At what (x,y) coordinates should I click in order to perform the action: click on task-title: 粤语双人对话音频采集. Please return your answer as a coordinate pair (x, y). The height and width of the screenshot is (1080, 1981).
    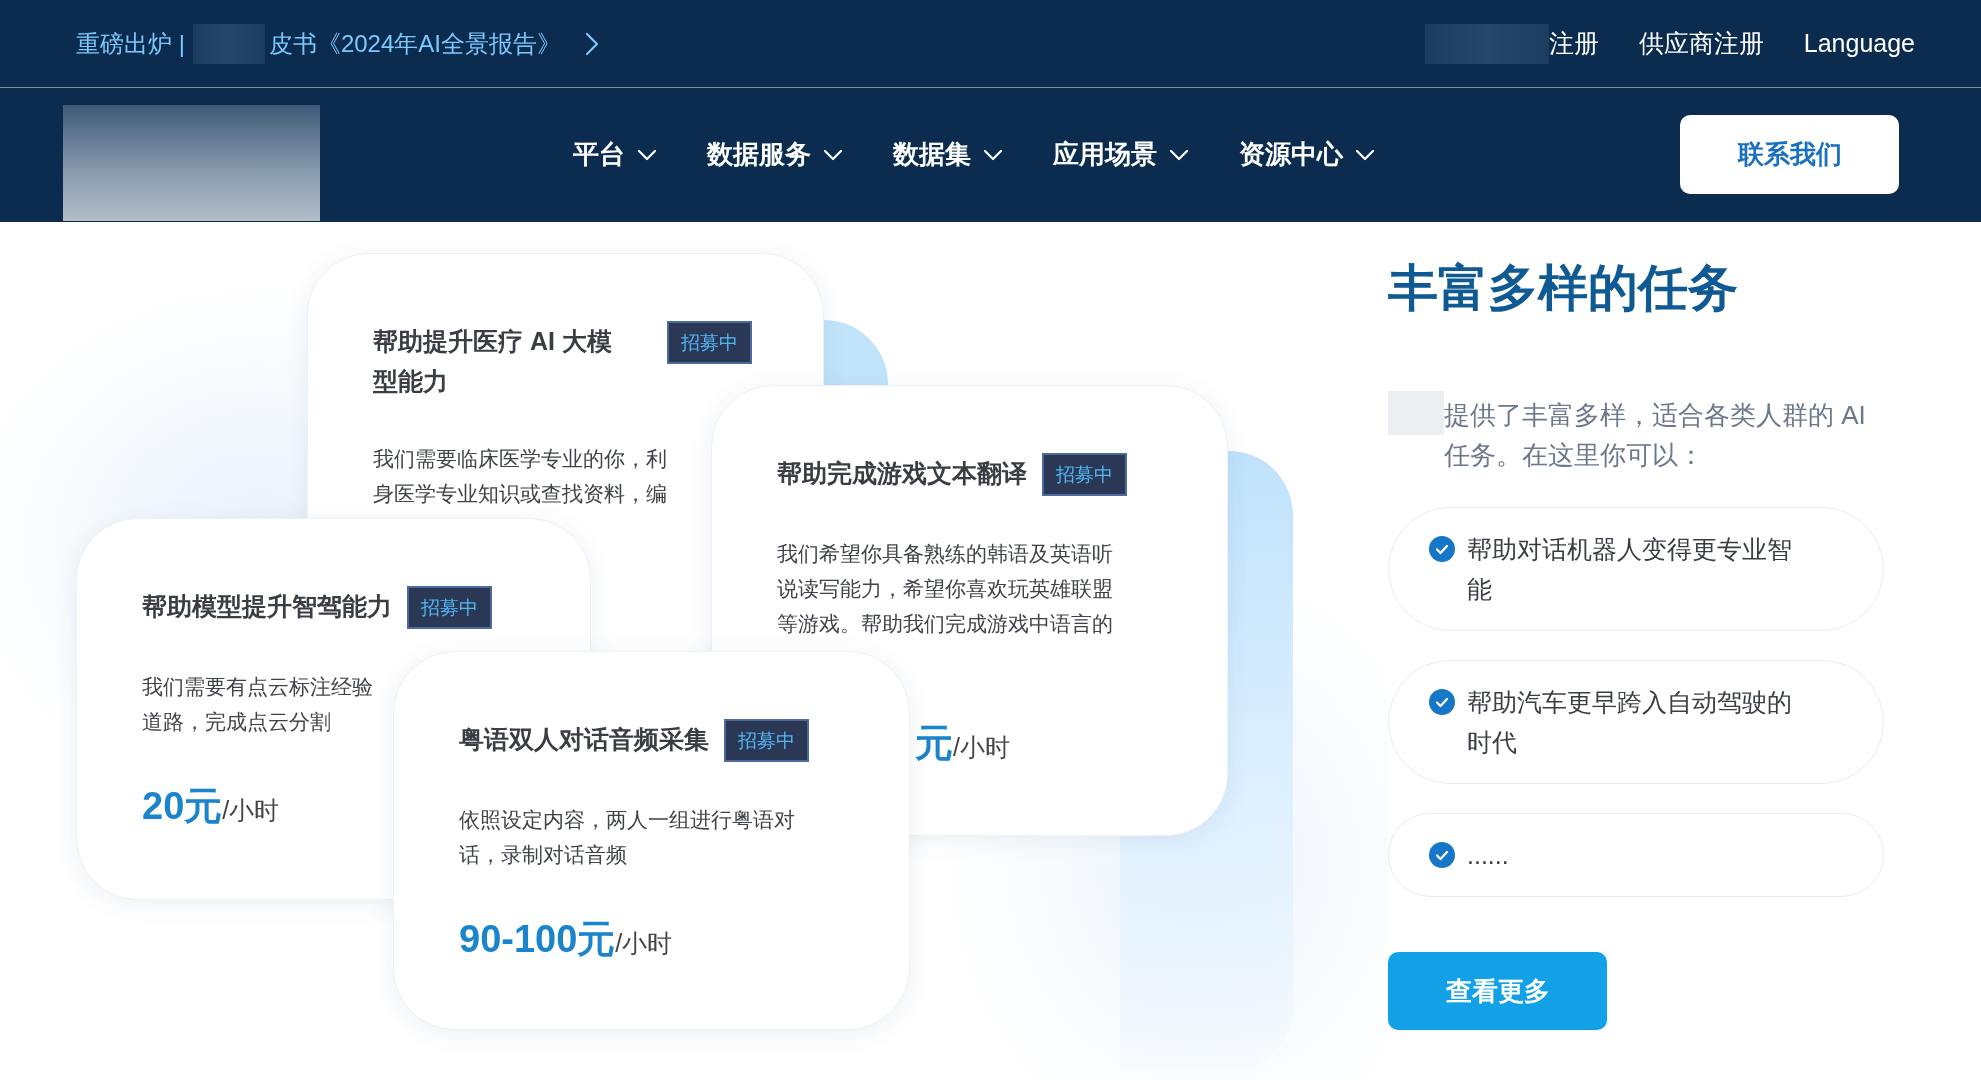
    Looking at the image, I should click on (584, 739).